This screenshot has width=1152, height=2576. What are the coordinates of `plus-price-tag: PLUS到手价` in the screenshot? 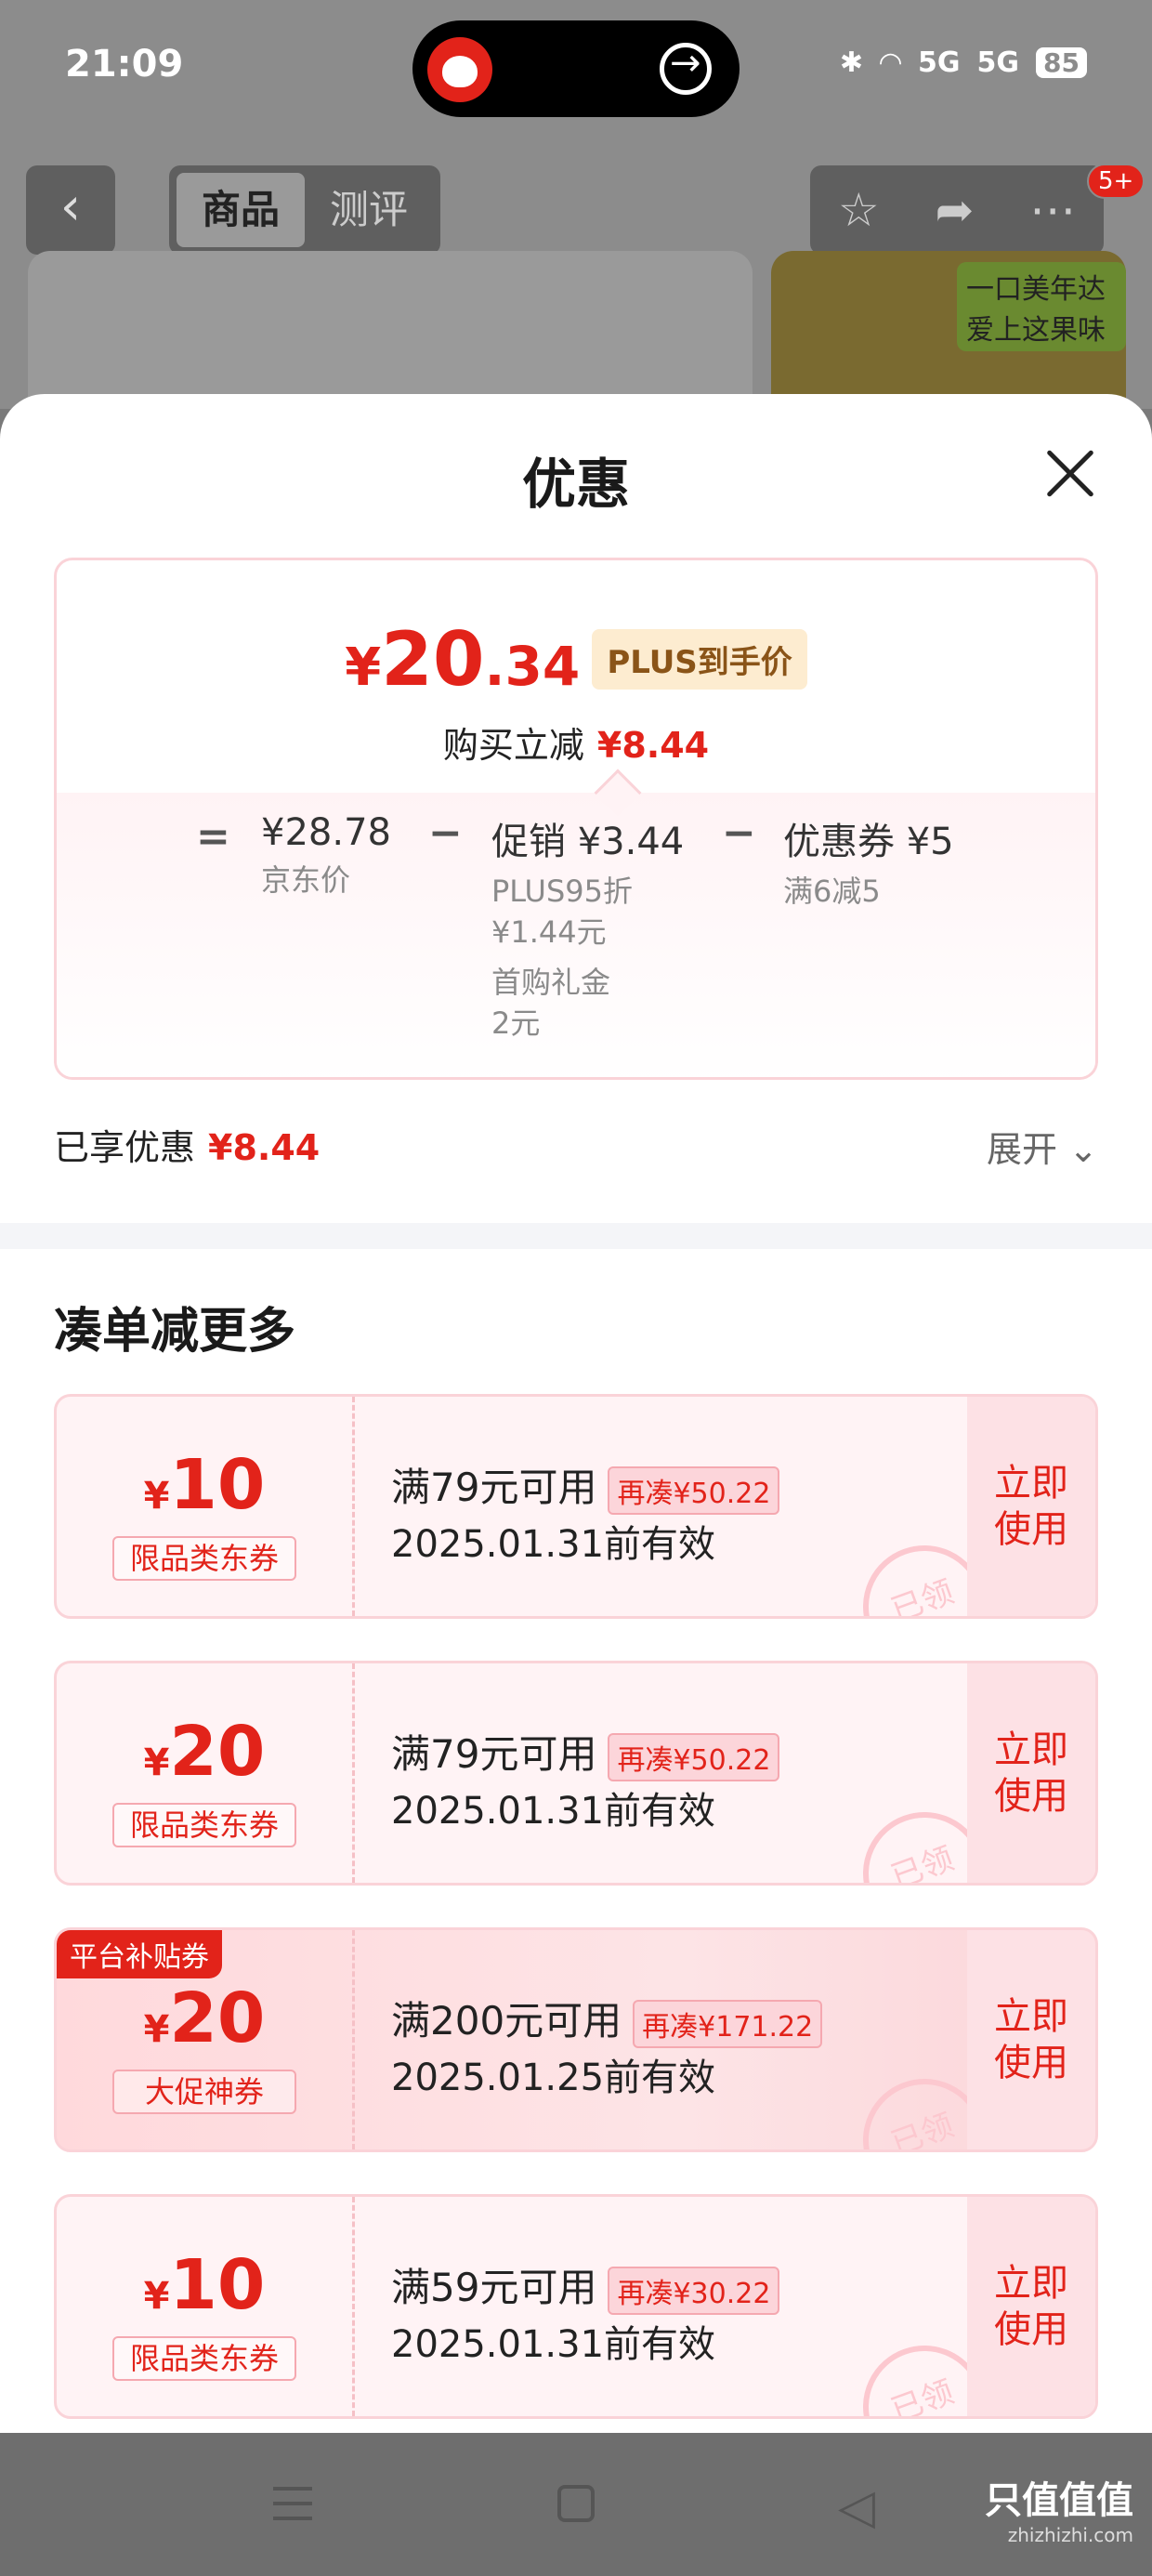 It's located at (699, 659).